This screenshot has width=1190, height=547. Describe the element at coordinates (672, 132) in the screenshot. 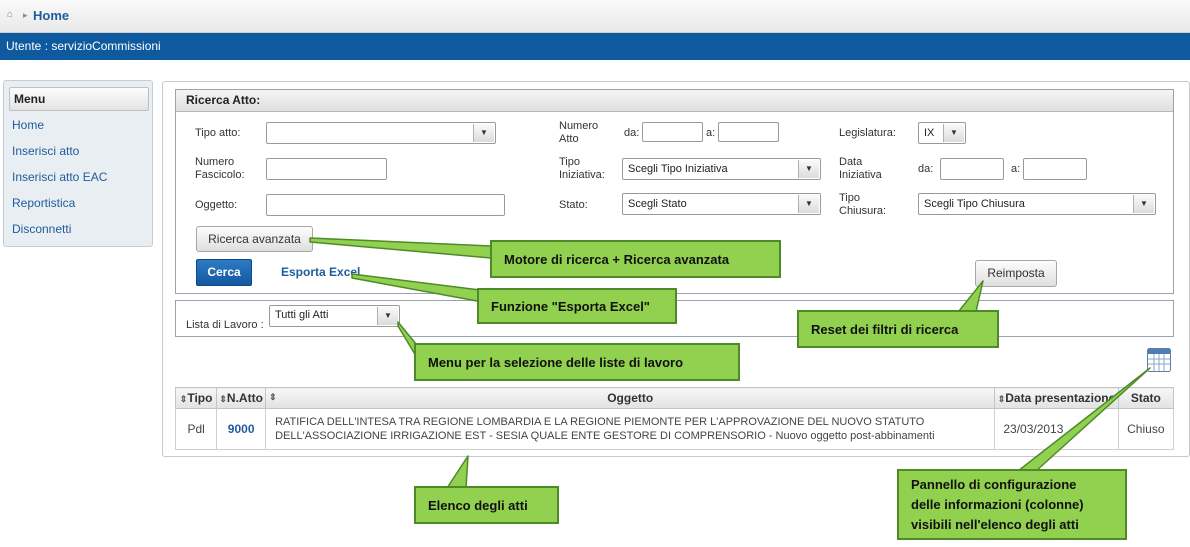

I see `numero-atto-da-input` at that location.